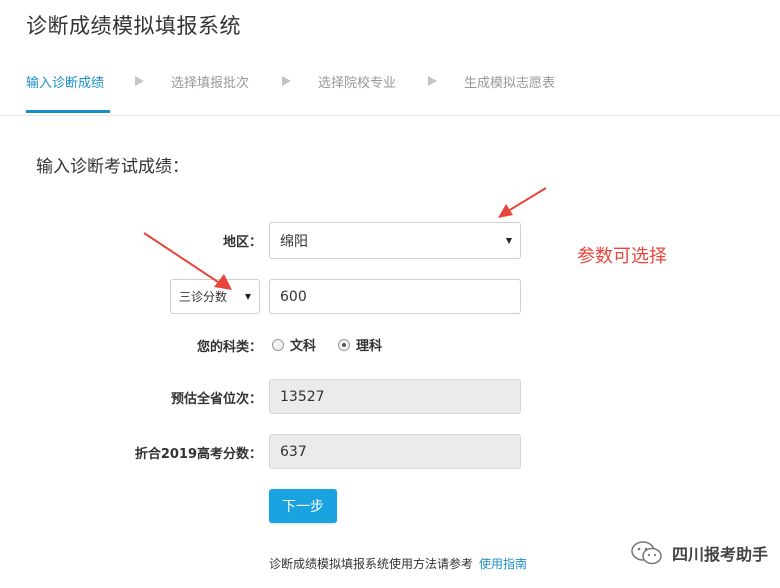  Describe the element at coordinates (68, 111) in the screenshot. I see `active-step-underline` at that location.